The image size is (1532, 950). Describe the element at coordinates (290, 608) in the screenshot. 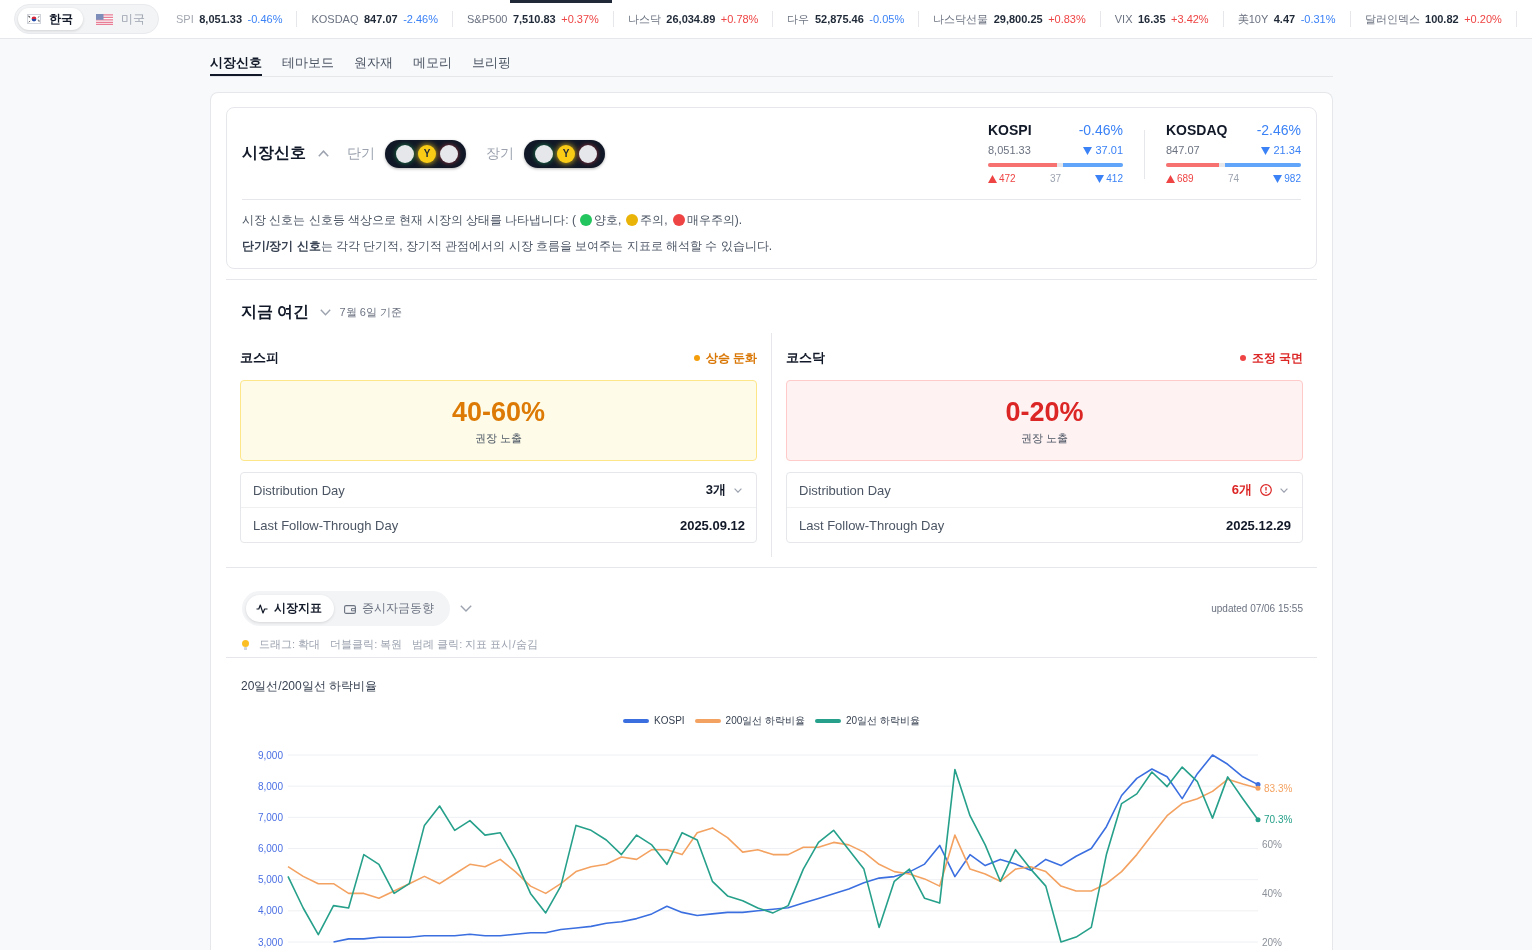

I see `view-tab: 시장지표` at that location.